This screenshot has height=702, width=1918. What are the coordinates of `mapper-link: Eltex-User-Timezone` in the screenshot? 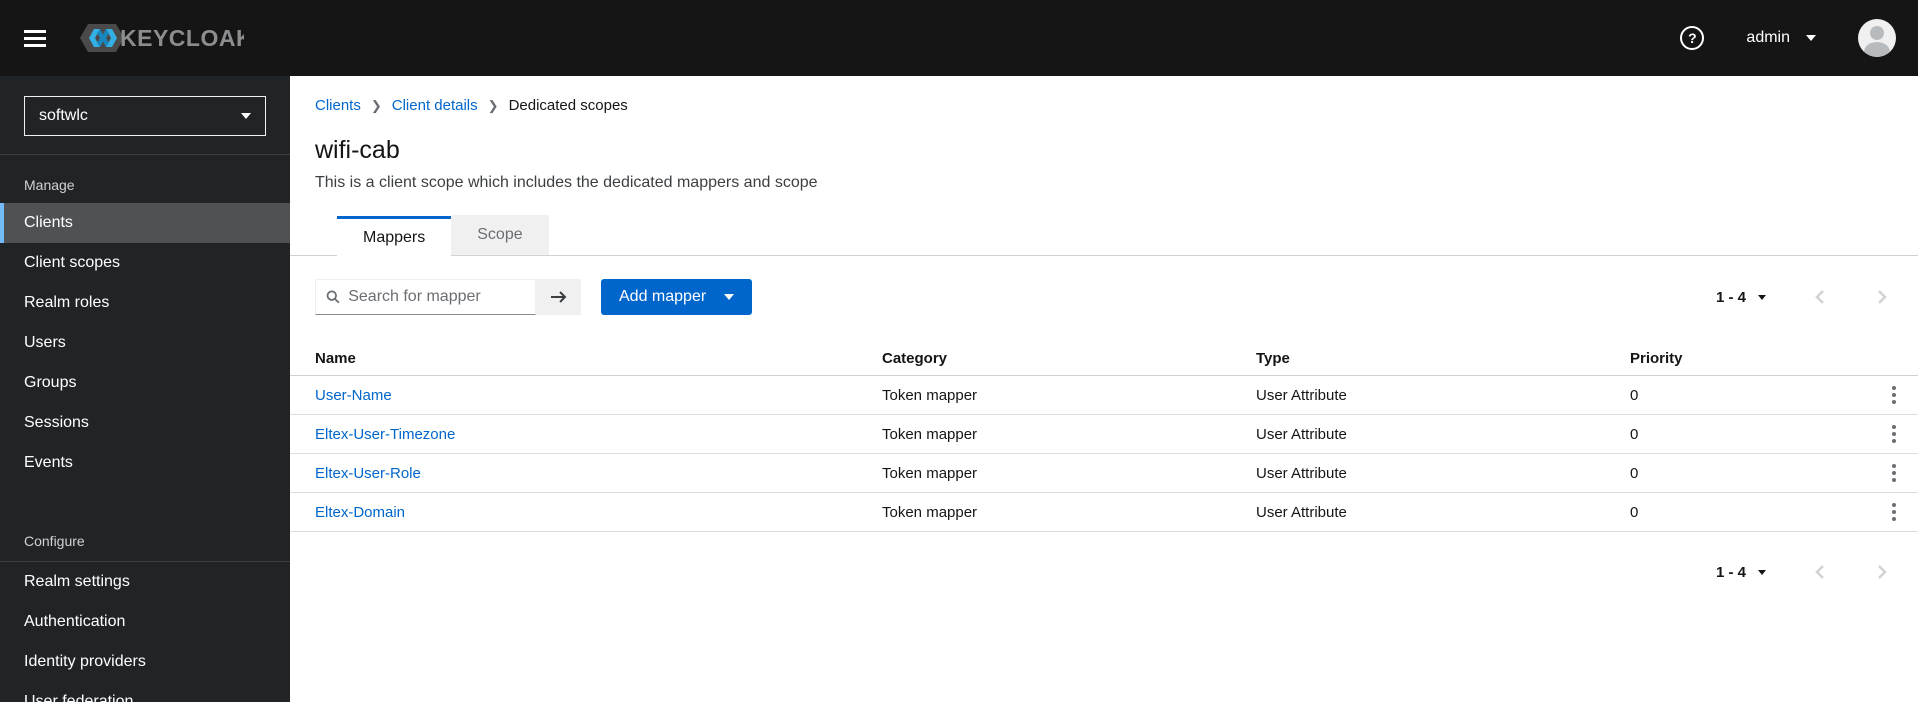 It's located at (385, 434).